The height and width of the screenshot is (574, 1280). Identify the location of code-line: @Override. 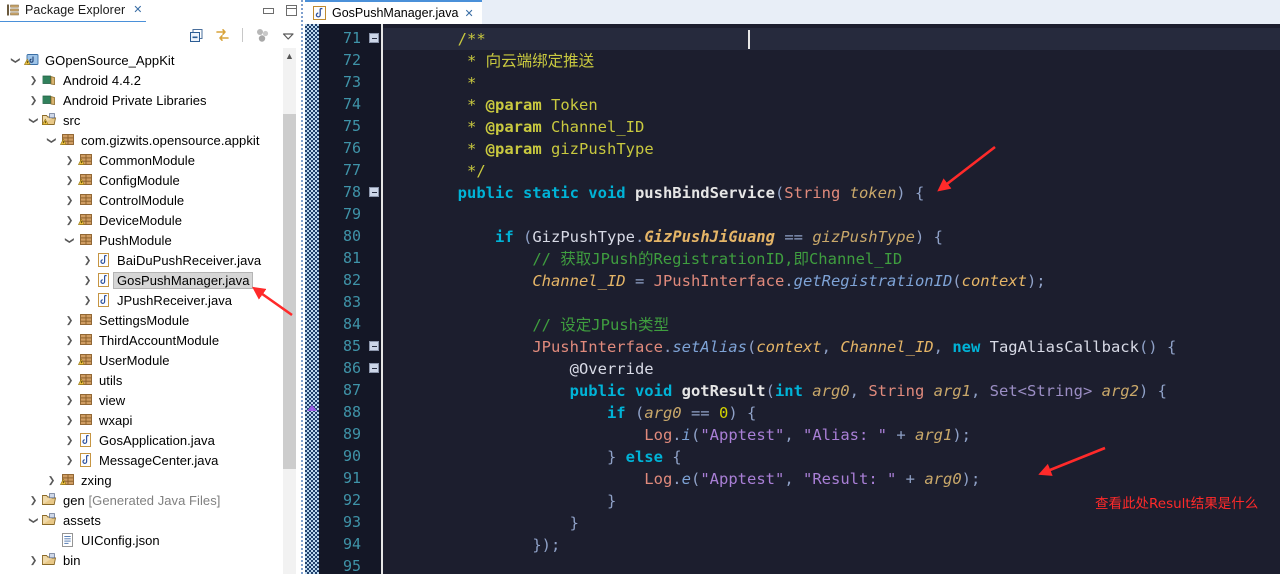
(518, 369).